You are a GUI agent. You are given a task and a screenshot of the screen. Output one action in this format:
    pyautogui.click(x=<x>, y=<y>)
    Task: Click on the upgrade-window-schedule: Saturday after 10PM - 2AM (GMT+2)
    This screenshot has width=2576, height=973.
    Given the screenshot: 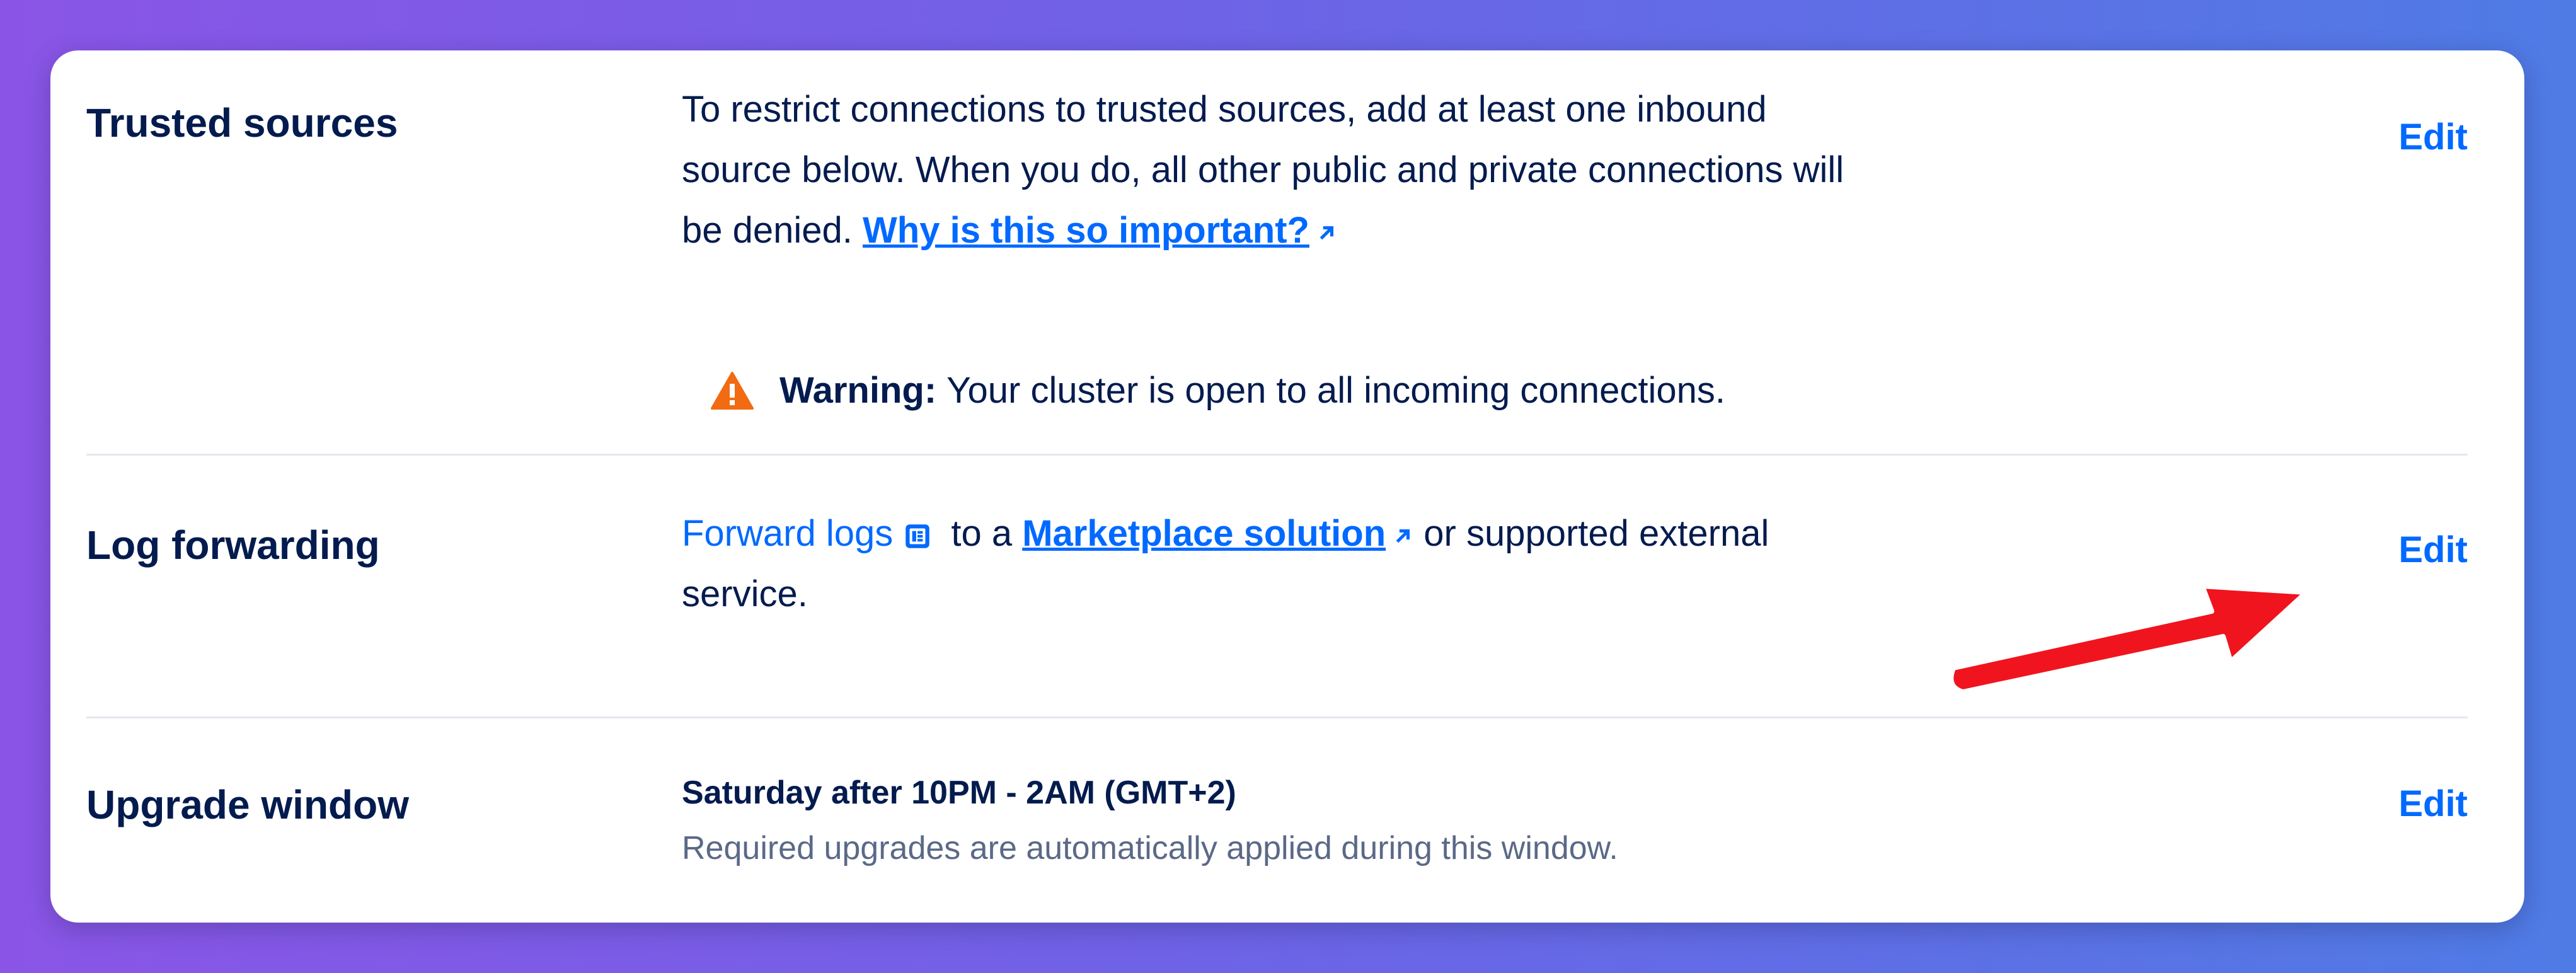 What is the action you would take?
    pyautogui.click(x=959, y=793)
    